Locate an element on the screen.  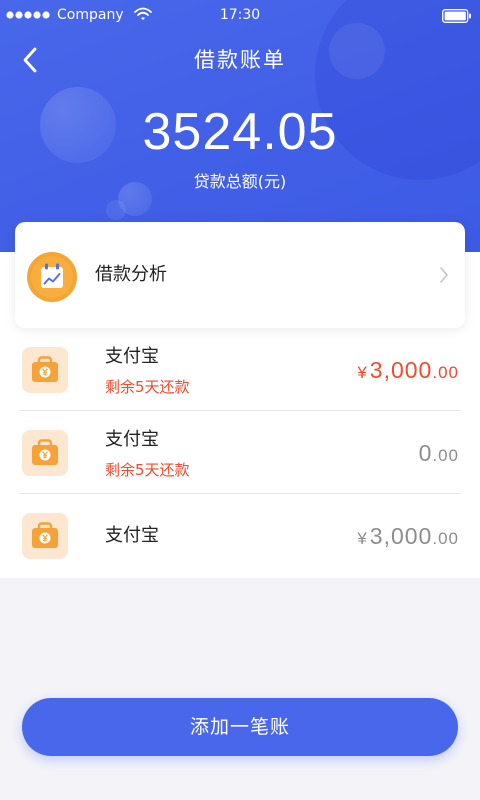
loan-row: 支付宝 剩余5天还款 0.00 is located at coordinates (240, 452).